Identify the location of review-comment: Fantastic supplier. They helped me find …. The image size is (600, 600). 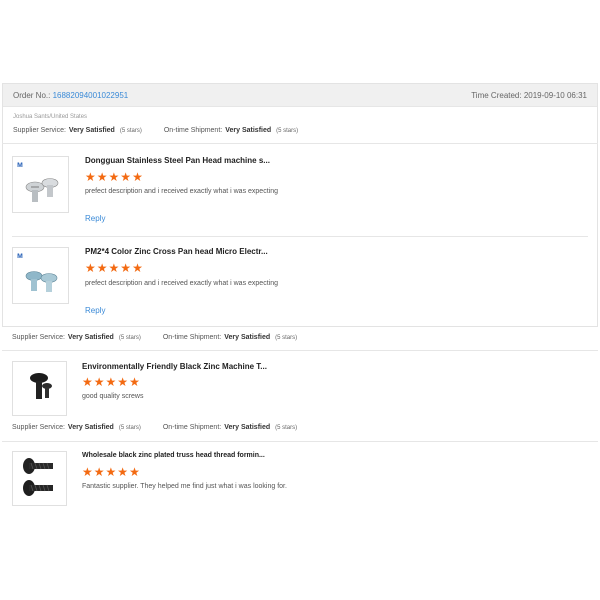
(184, 486).